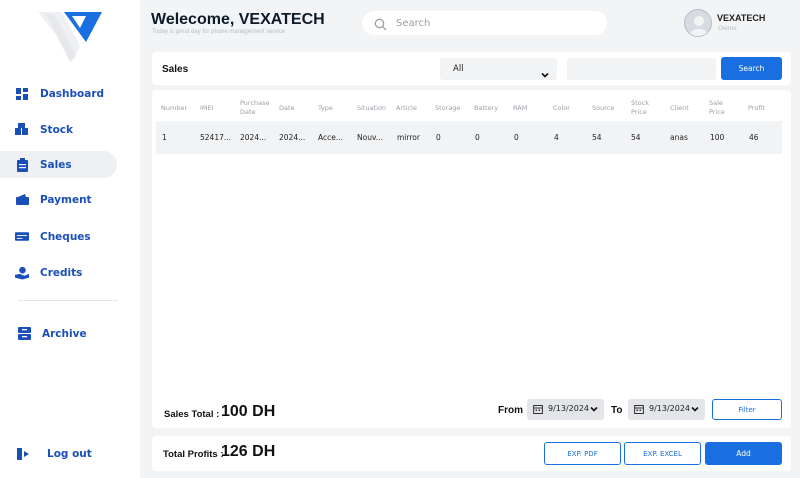 The image size is (800, 478). I want to click on export-excel-button: EXP. EXCEL, so click(662, 453).